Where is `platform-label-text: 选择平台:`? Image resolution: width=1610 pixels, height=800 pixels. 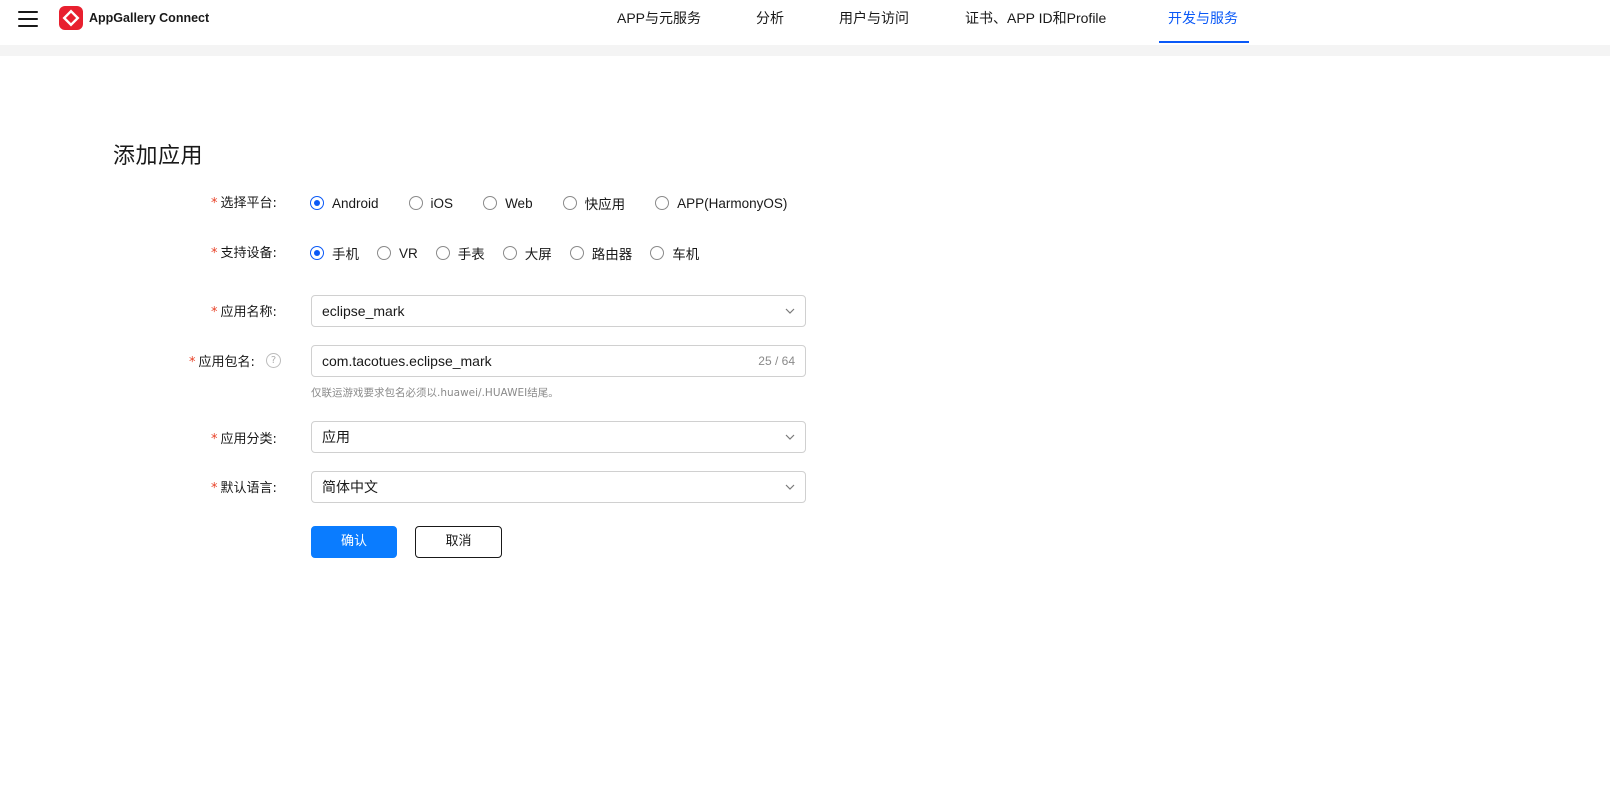 platform-label-text: 选择平台: is located at coordinates (248, 203).